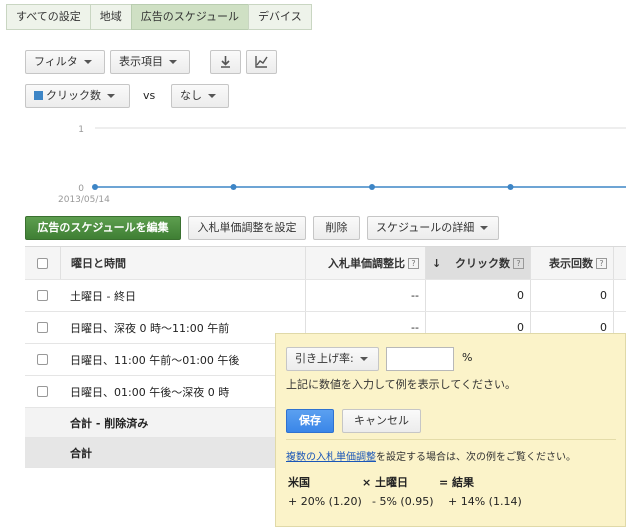  Describe the element at coordinates (619, 263) in the screenshot. I see `header-ctr: クリ` at that location.